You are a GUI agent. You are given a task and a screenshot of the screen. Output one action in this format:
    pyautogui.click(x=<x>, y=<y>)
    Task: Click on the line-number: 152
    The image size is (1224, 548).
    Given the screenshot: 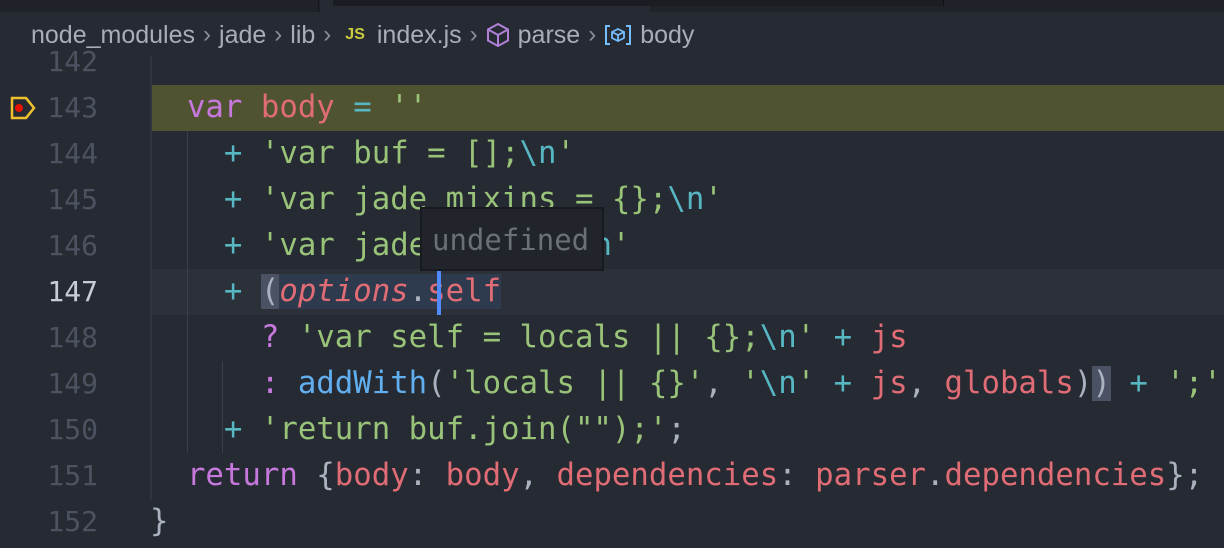 What is the action you would take?
    pyautogui.click(x=72, y=521)
    